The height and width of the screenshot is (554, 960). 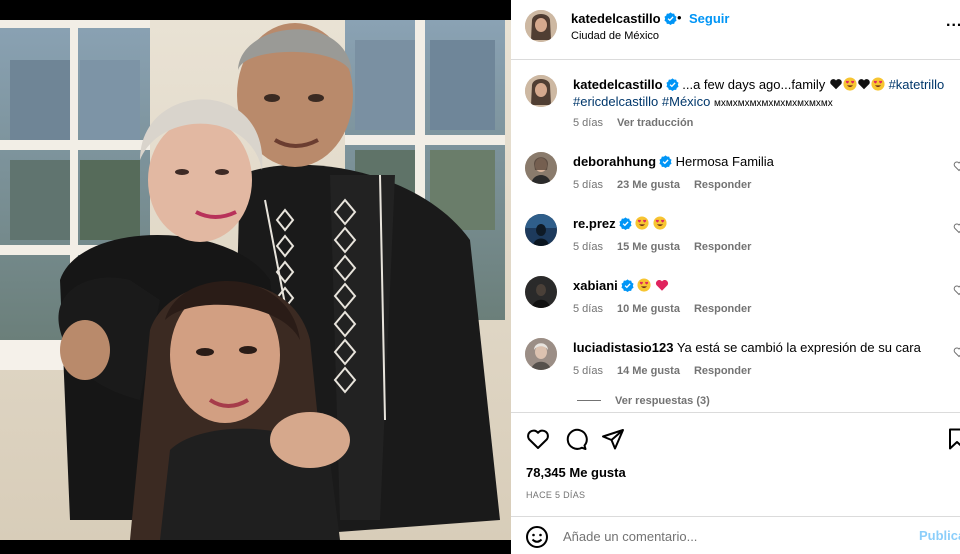 I want to click on post-location: Ciudad de México, so click(x=615, y=36).